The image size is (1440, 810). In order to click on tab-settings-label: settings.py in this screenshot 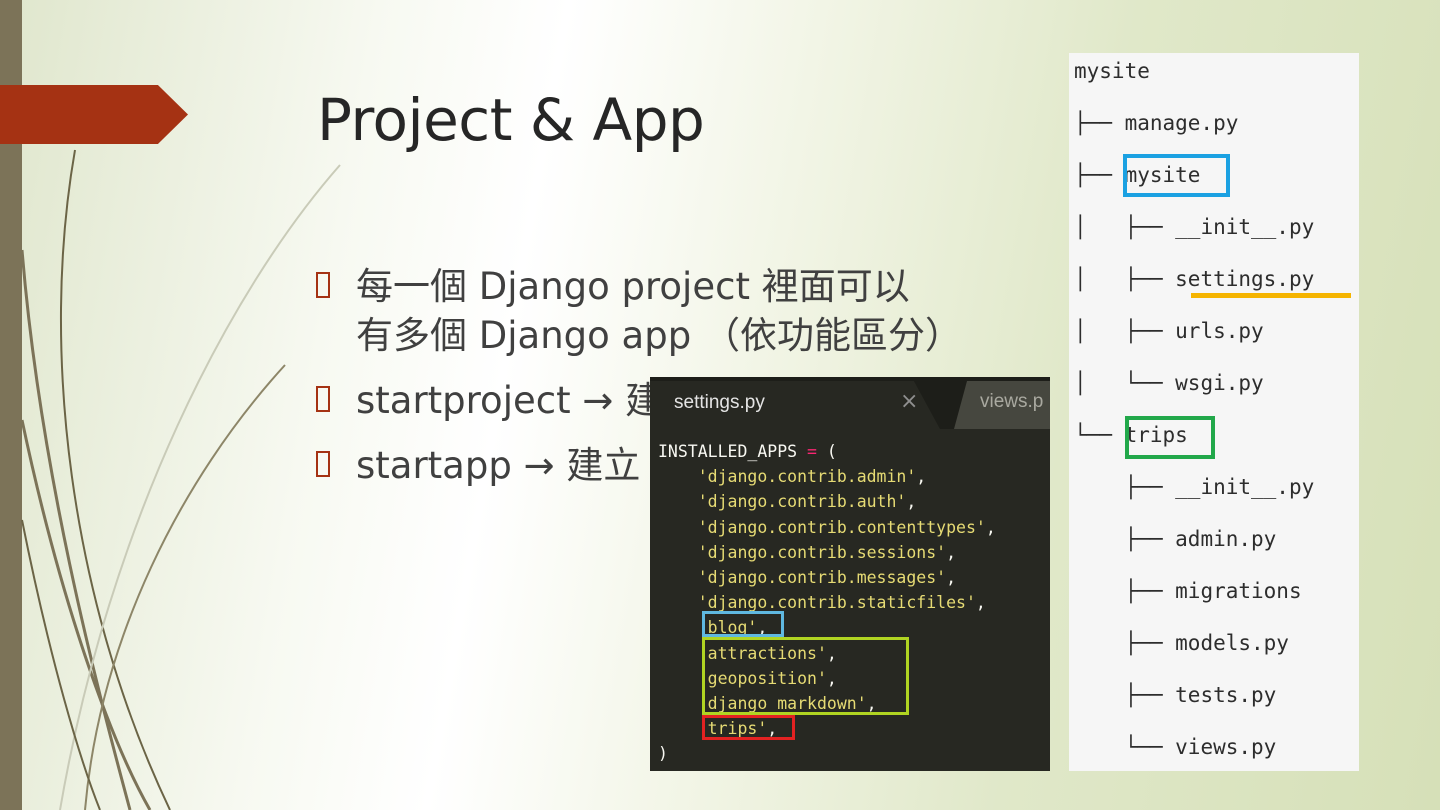, I will do `click(719, 402)`.